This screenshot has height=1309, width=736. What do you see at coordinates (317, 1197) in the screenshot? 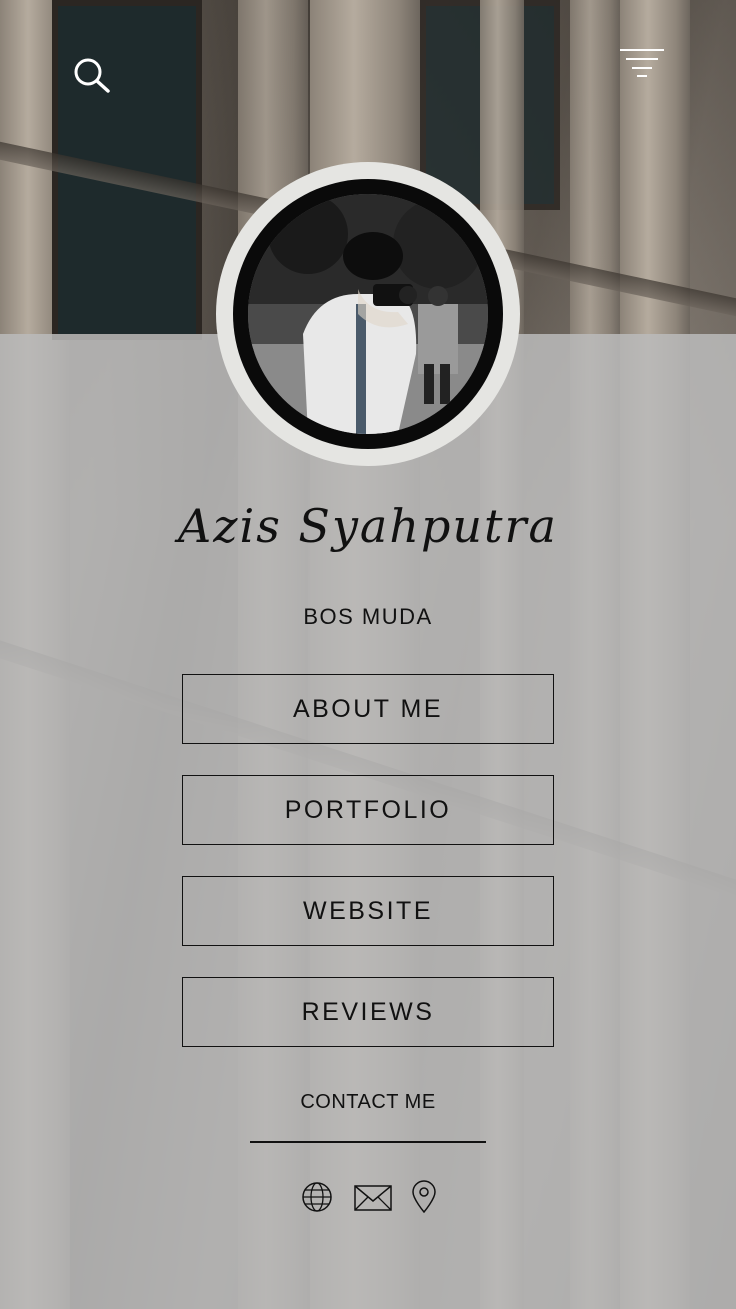
I see `globe-icon` at bounding box center [317, 1197].